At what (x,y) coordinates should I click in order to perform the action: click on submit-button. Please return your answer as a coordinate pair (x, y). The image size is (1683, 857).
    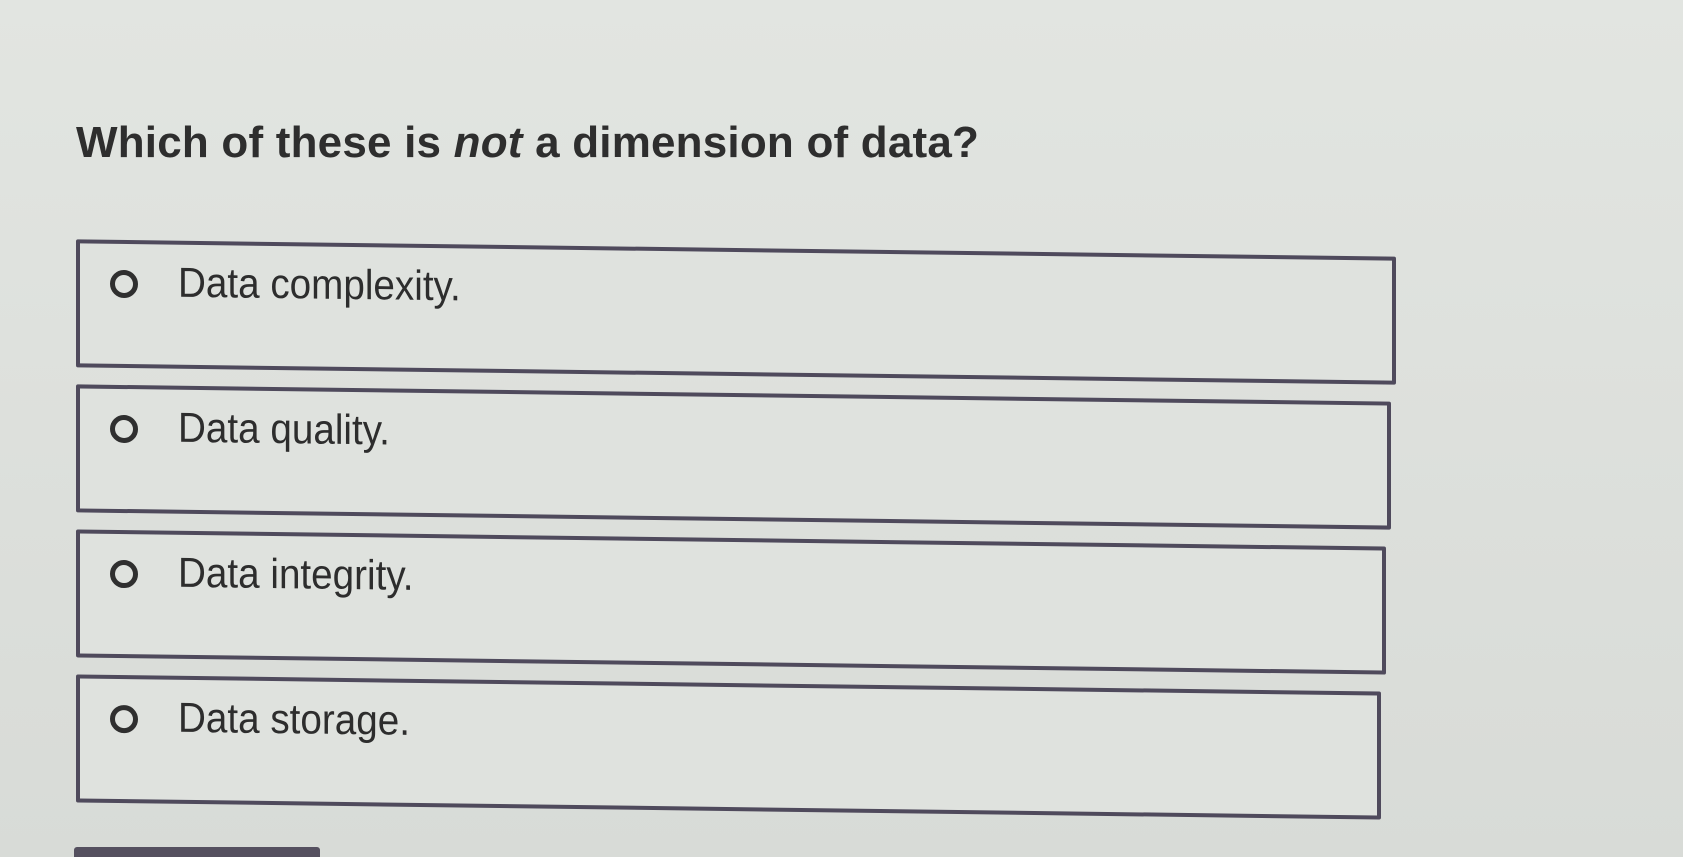
    Looking at the image, I should click on (197, 852).